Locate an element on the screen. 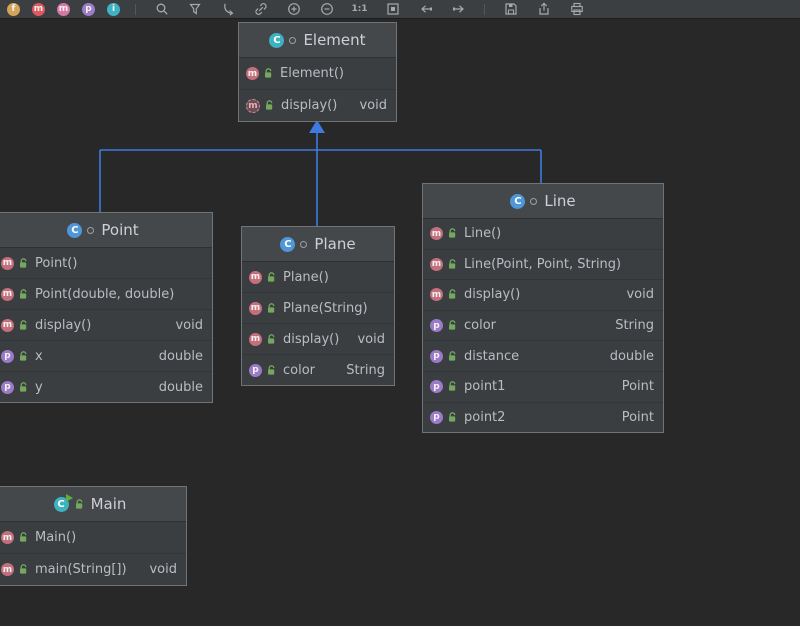 This screenshot has width=800, height=626. member-label: Line() is located at coordinates (483, 234).